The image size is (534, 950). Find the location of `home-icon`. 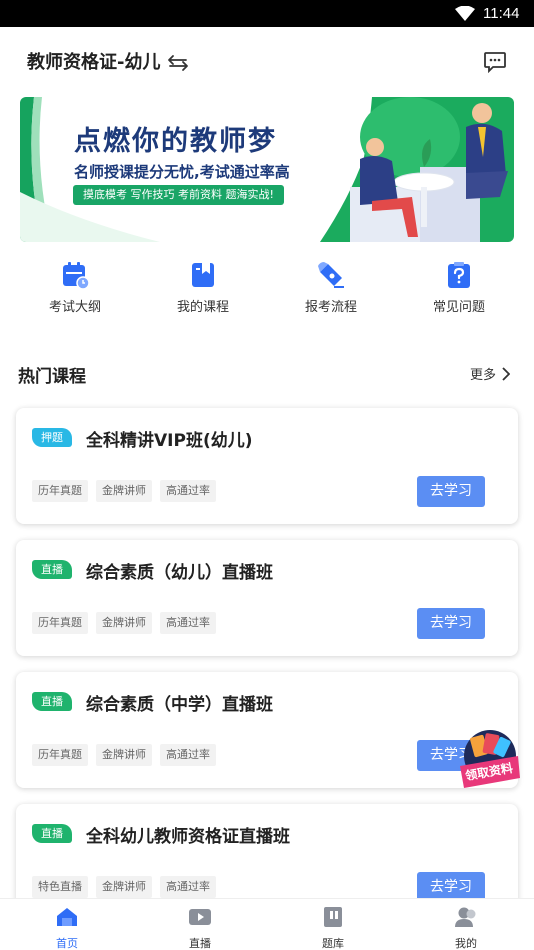

home-icon is located at coordinates (67, 917).